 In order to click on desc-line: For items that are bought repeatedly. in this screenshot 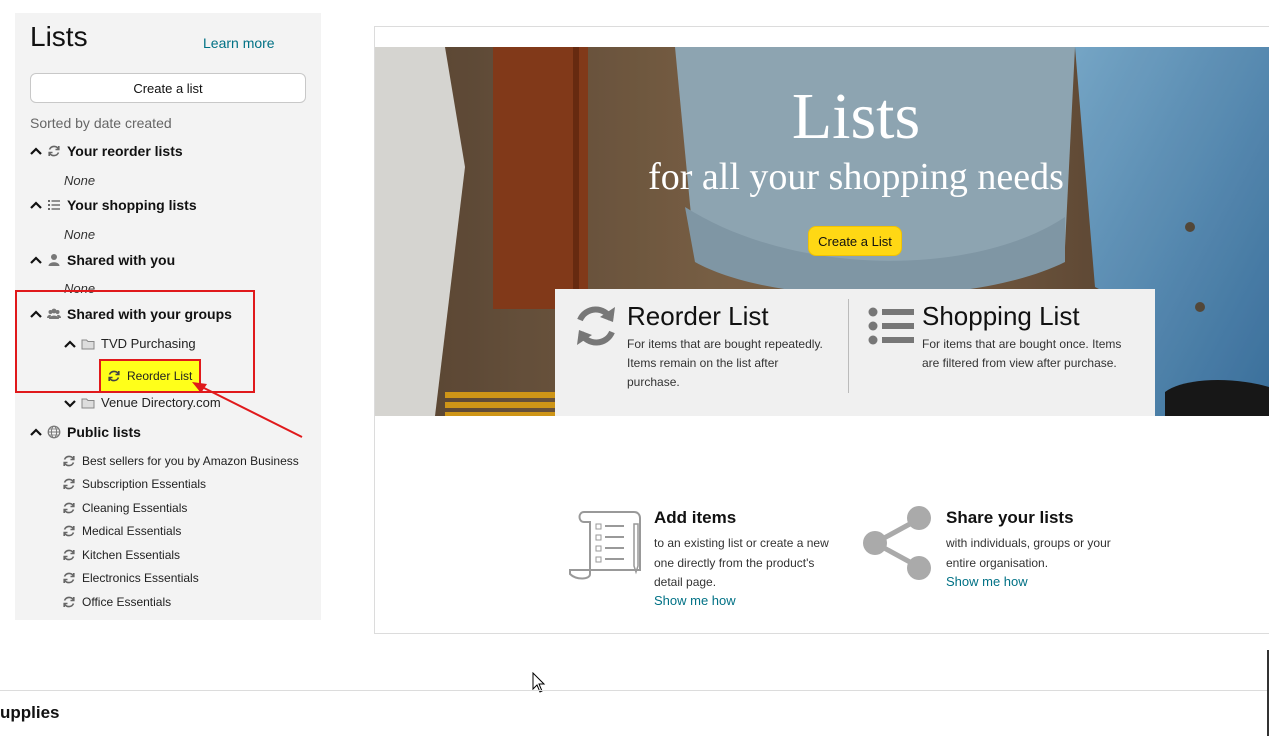, I will do `click(725, 344)`.